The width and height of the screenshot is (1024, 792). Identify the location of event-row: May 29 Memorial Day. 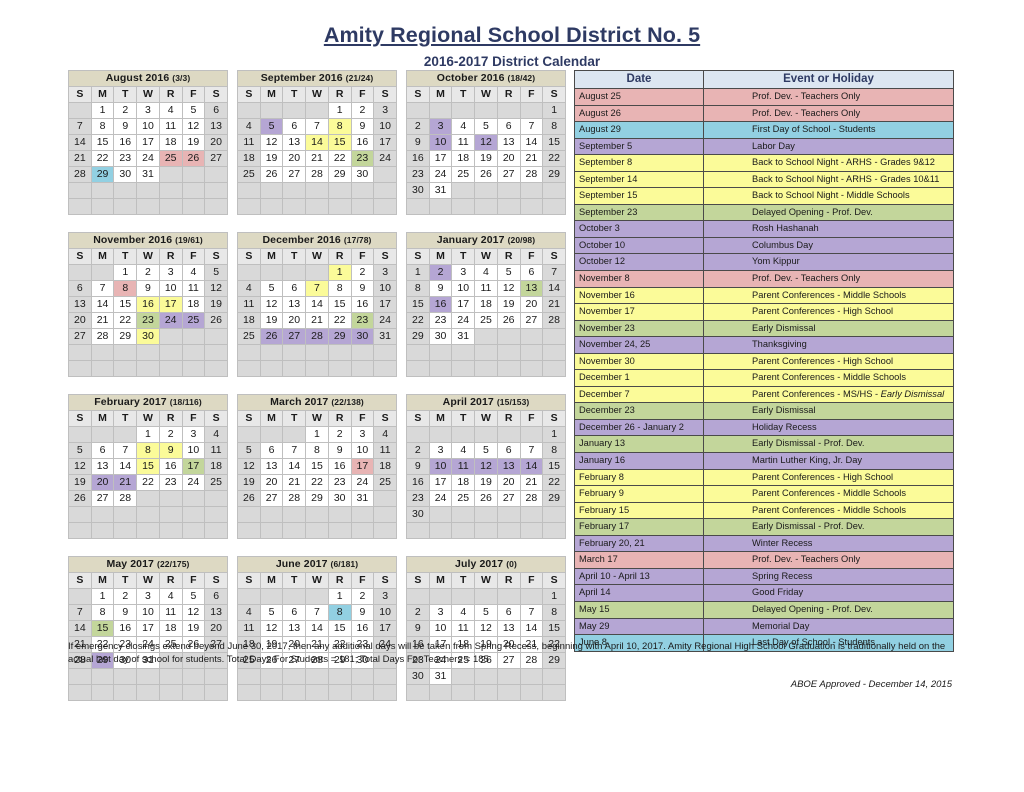
(764, 626).